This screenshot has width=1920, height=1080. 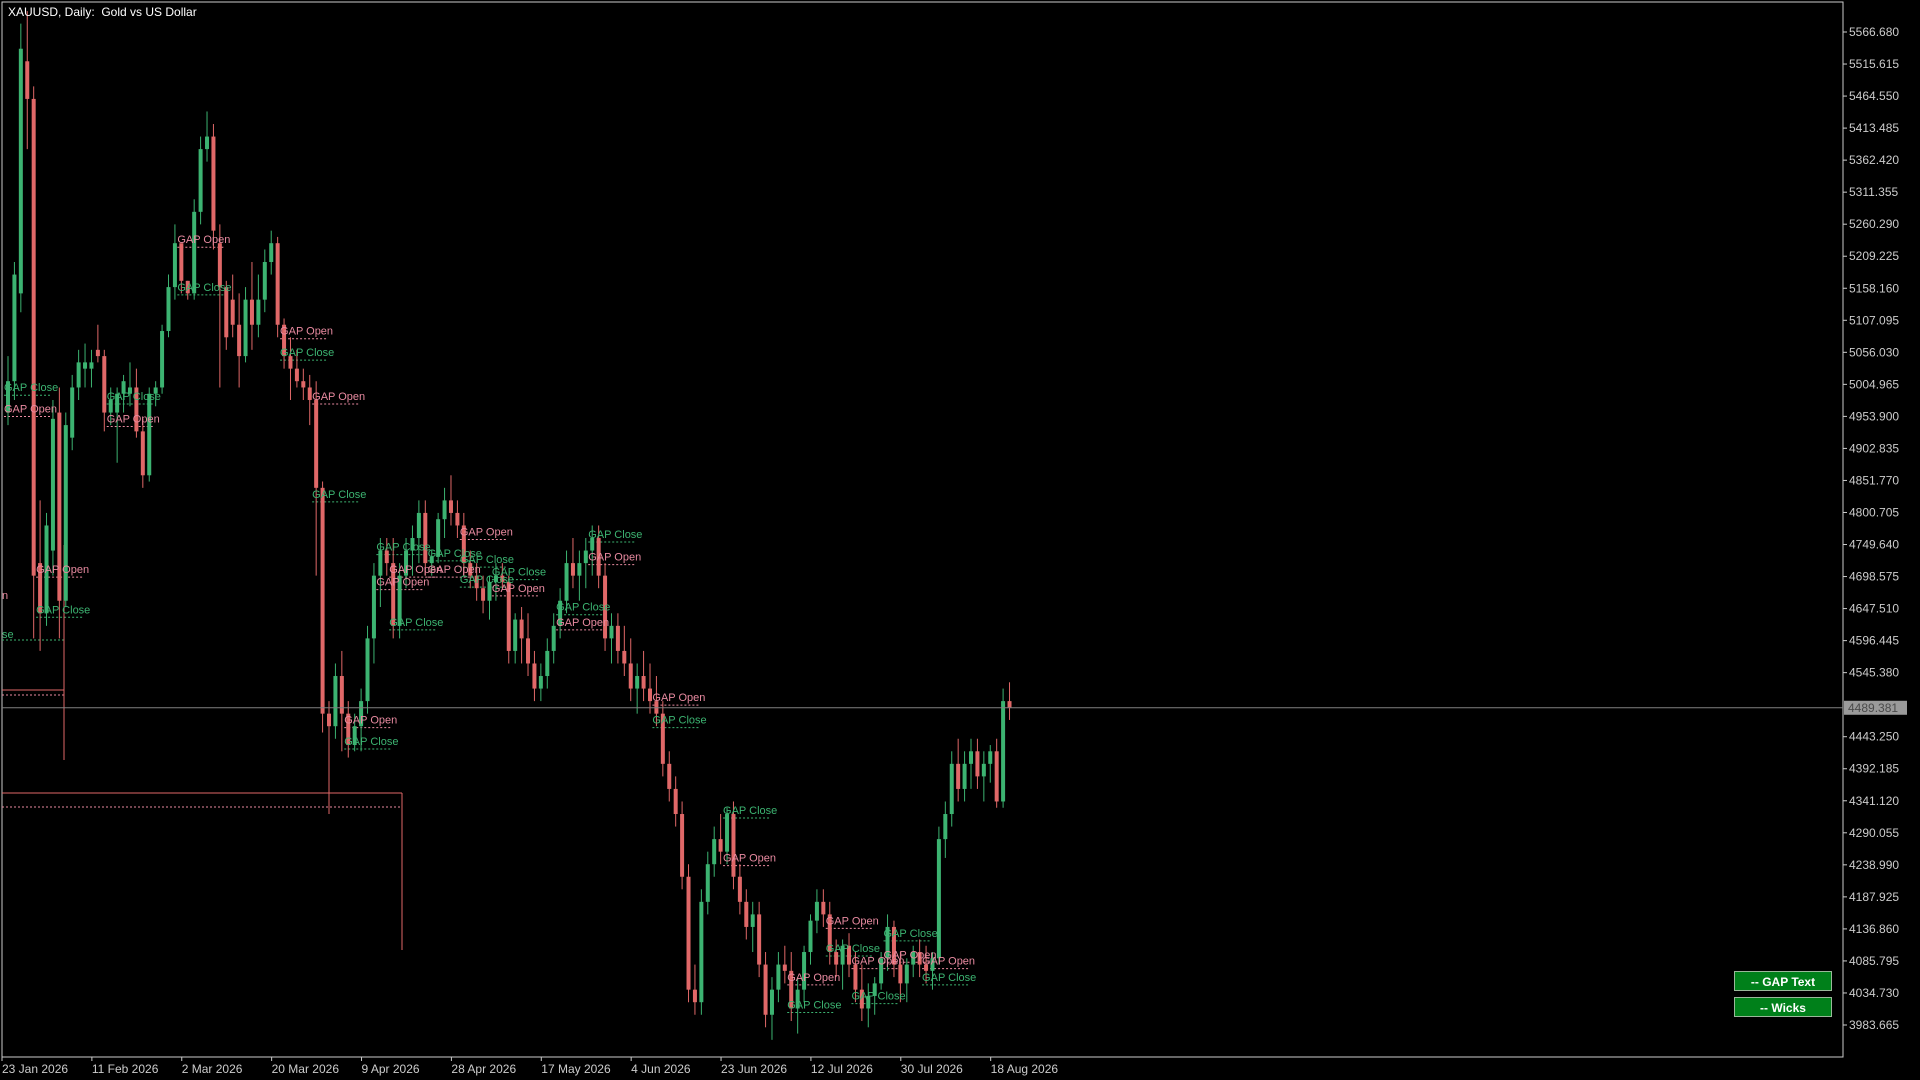 What do you see at coordinates (1874, 128) in the screenshot?
I see `price-tick-label: 5413.485` at bounding box center [1874, 128].